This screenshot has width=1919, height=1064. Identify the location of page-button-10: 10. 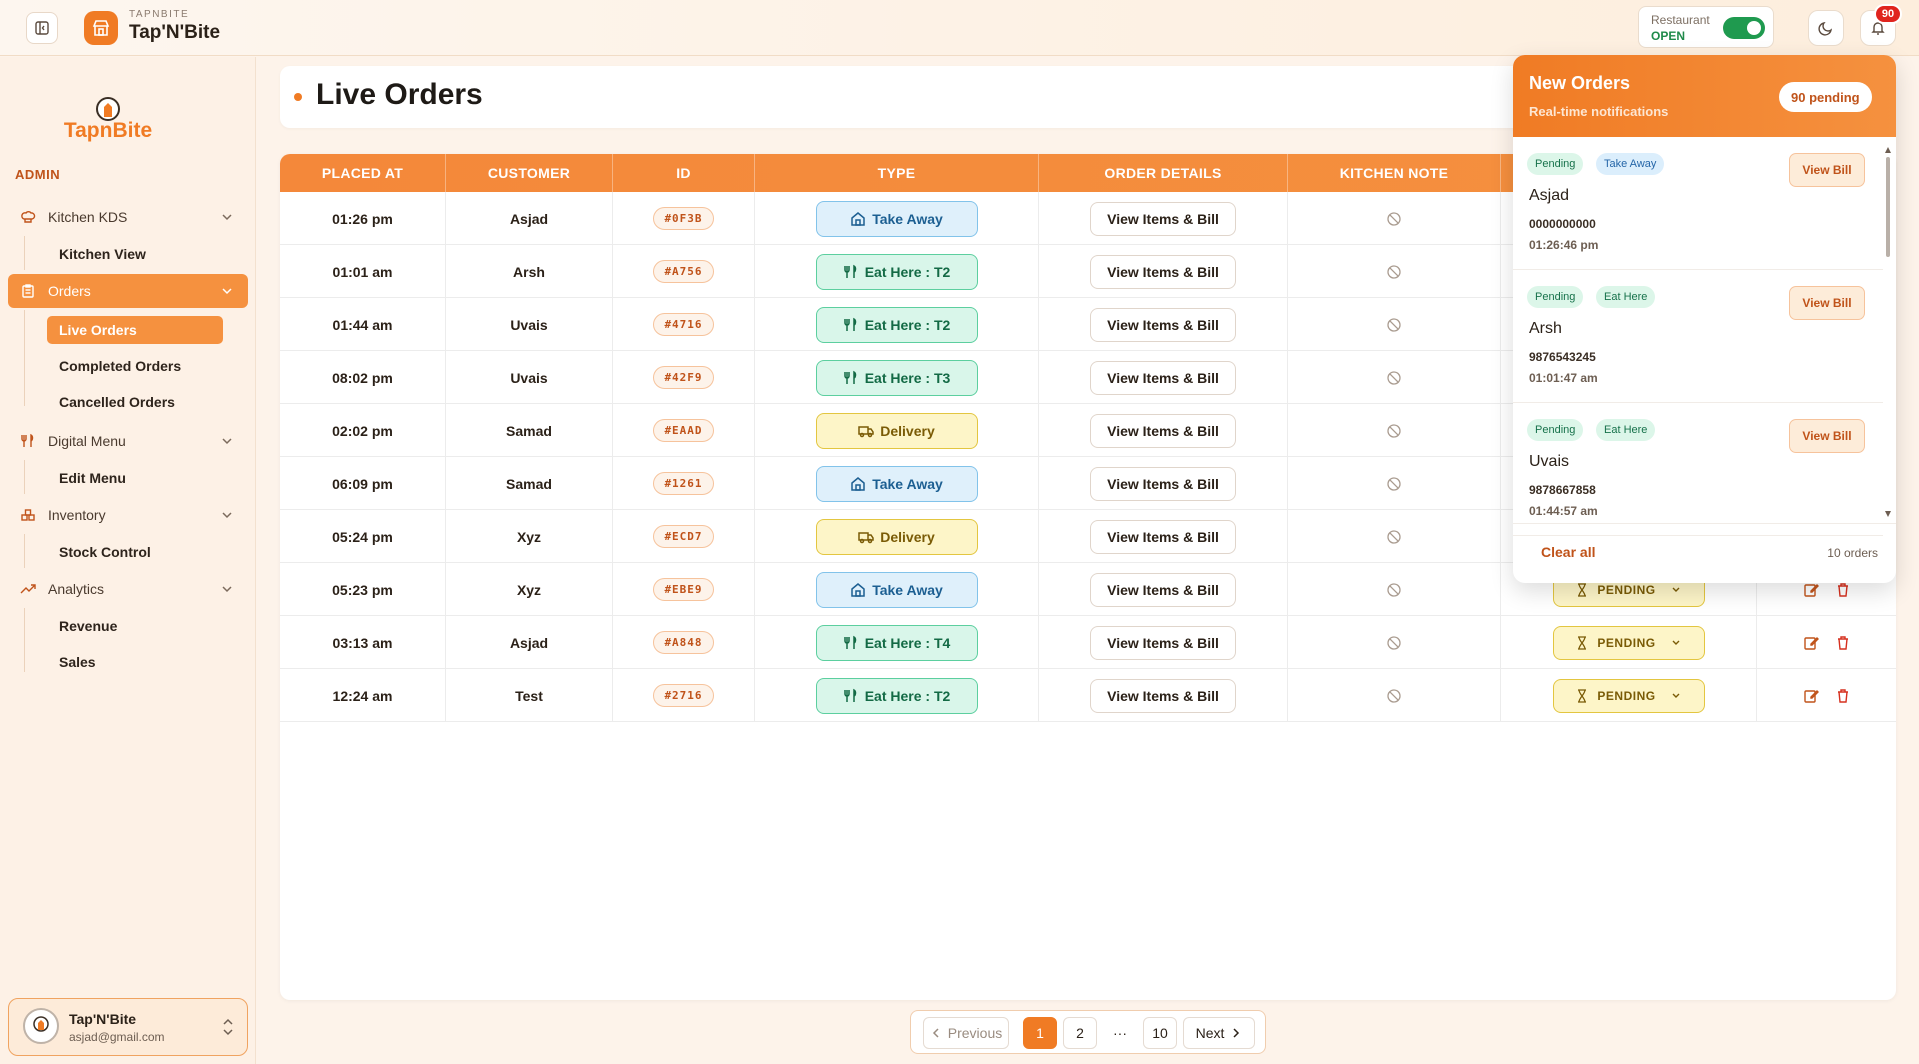
(1160, 1033).